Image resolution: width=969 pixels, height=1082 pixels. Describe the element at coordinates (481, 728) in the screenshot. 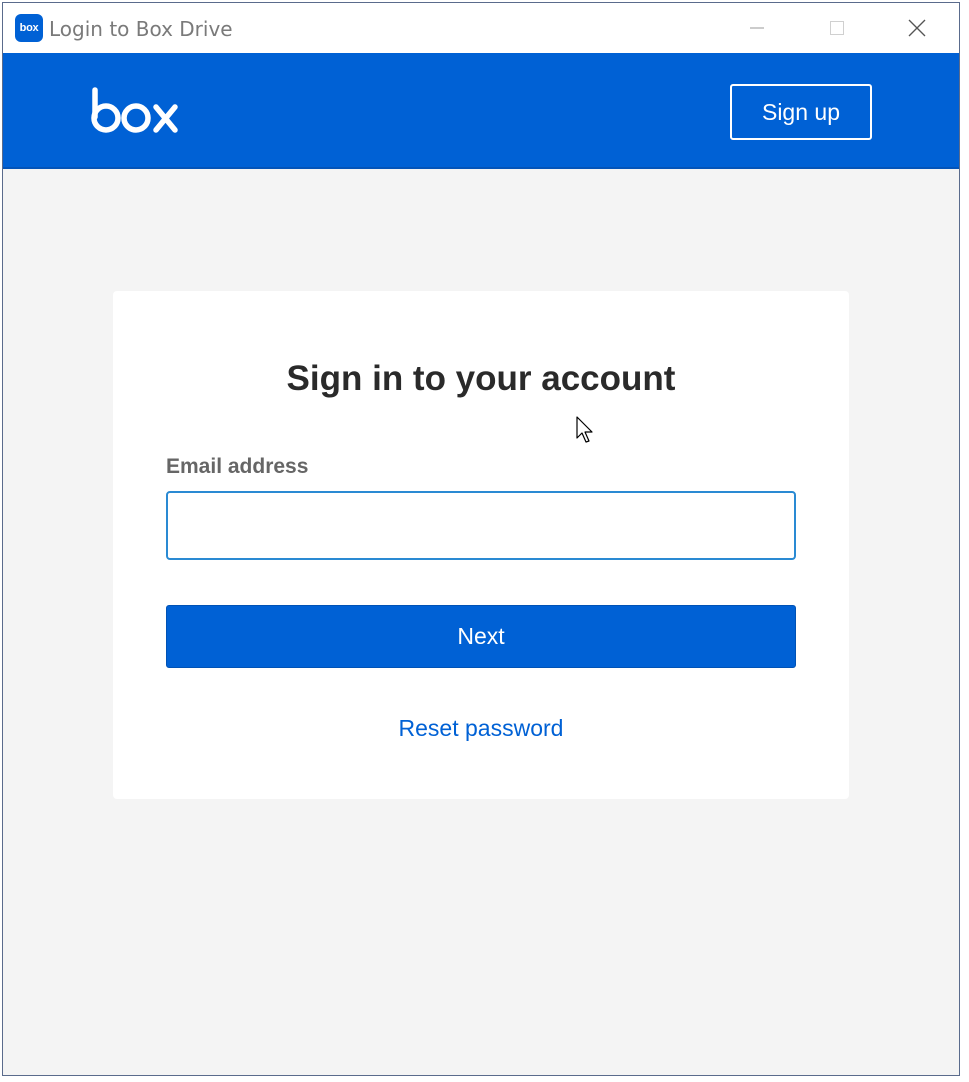

I see `reset-password-link: Reset password` at that location.